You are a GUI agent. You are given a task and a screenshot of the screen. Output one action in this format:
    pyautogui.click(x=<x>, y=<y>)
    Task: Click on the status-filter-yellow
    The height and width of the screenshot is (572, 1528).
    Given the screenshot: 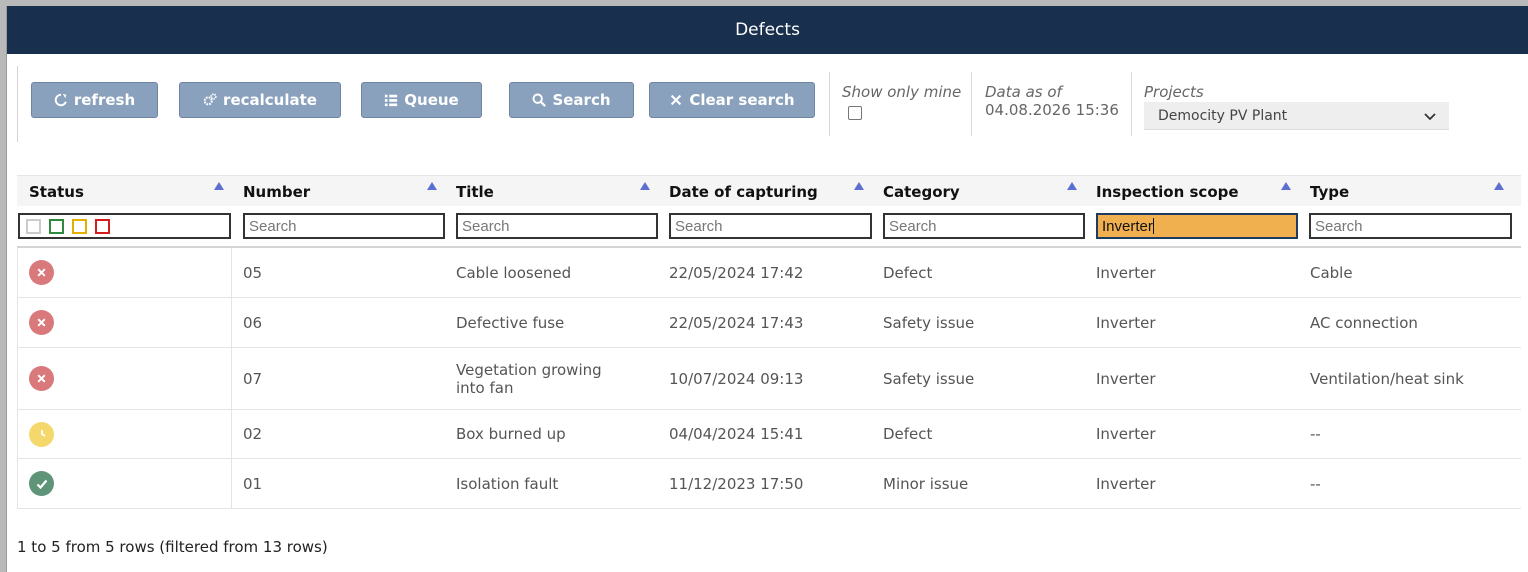 What is the action you would take?
    pyautogui.click(x=79, y=226)
    